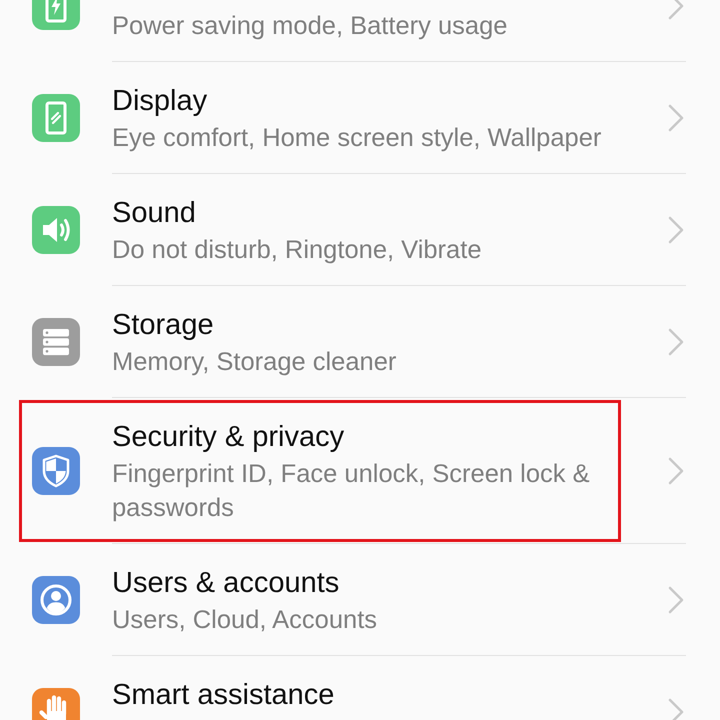 Image resolution: width=720 pixels, height=720 pixels. I want to click on setting-title: Sound, so click(372, 213).